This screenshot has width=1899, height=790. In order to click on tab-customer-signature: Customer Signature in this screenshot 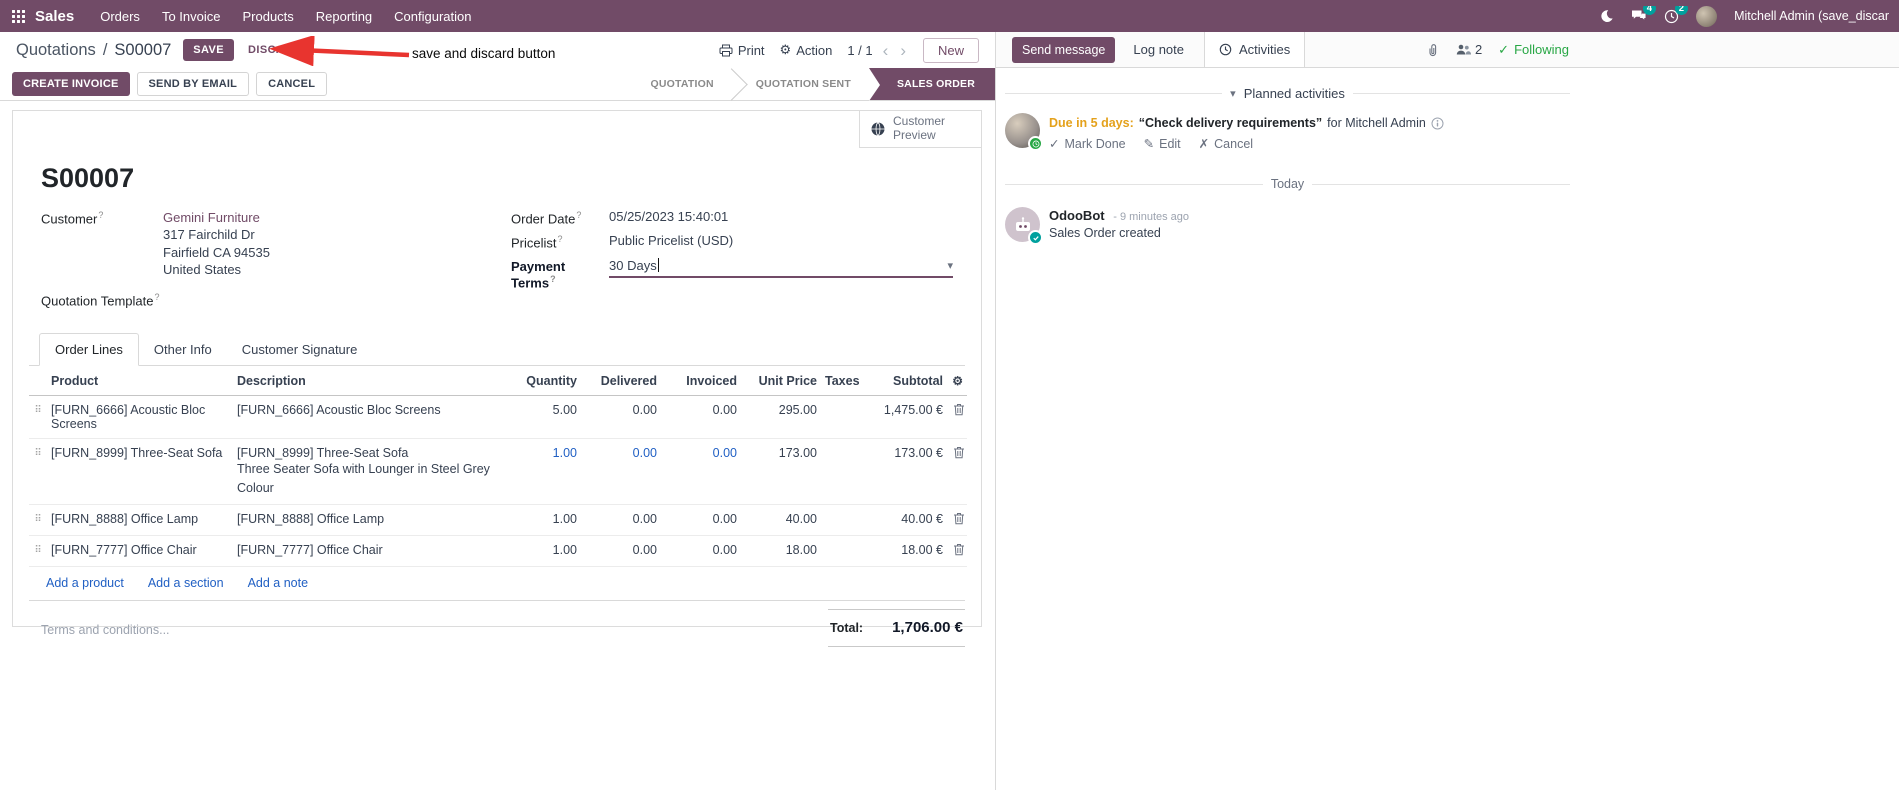, I will do `click(300, 349)`.